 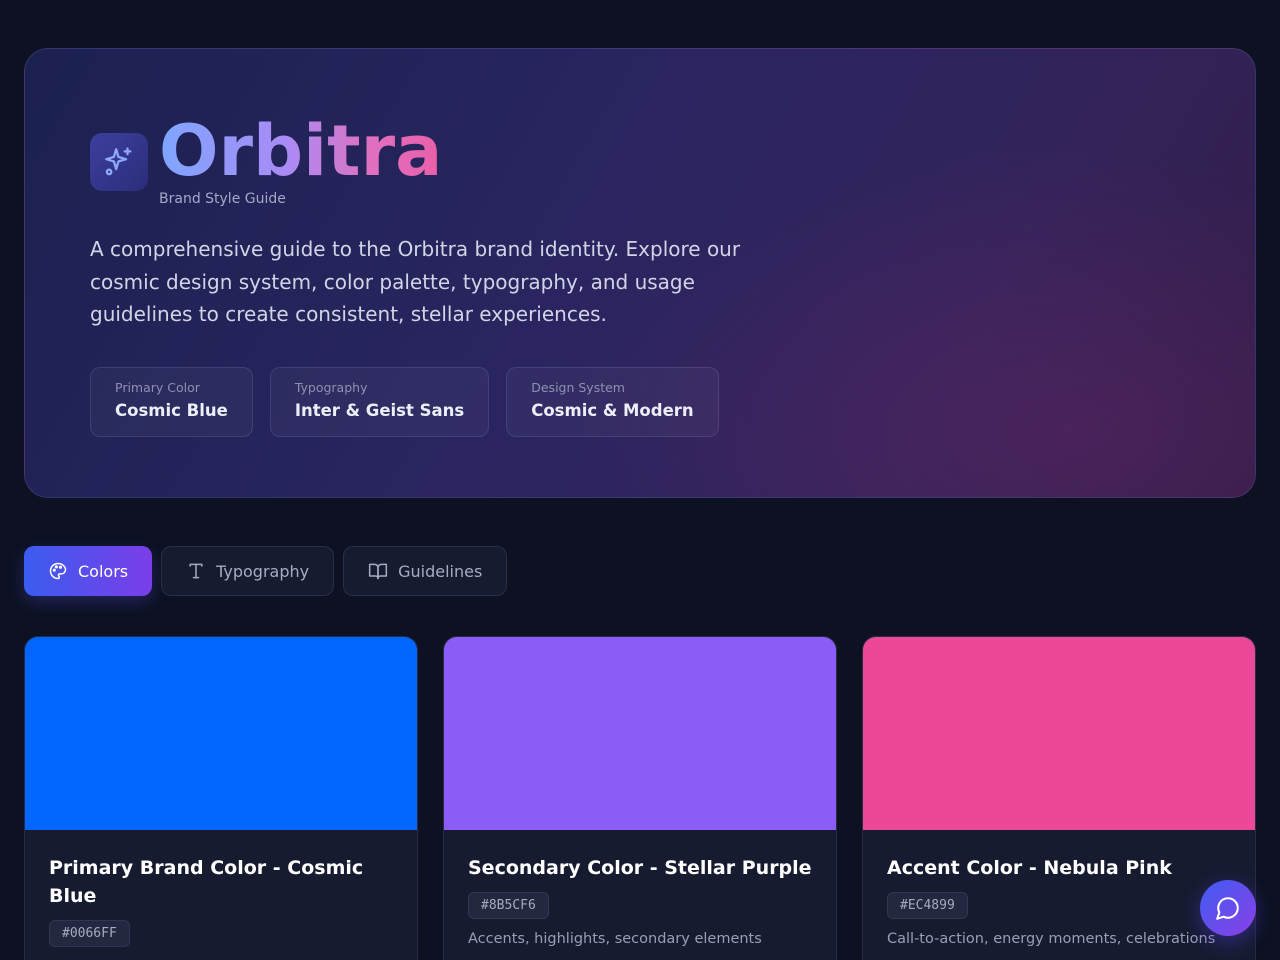 I want to click on chip-value: Inter & Geist Sans, so click(x=379, y=410).